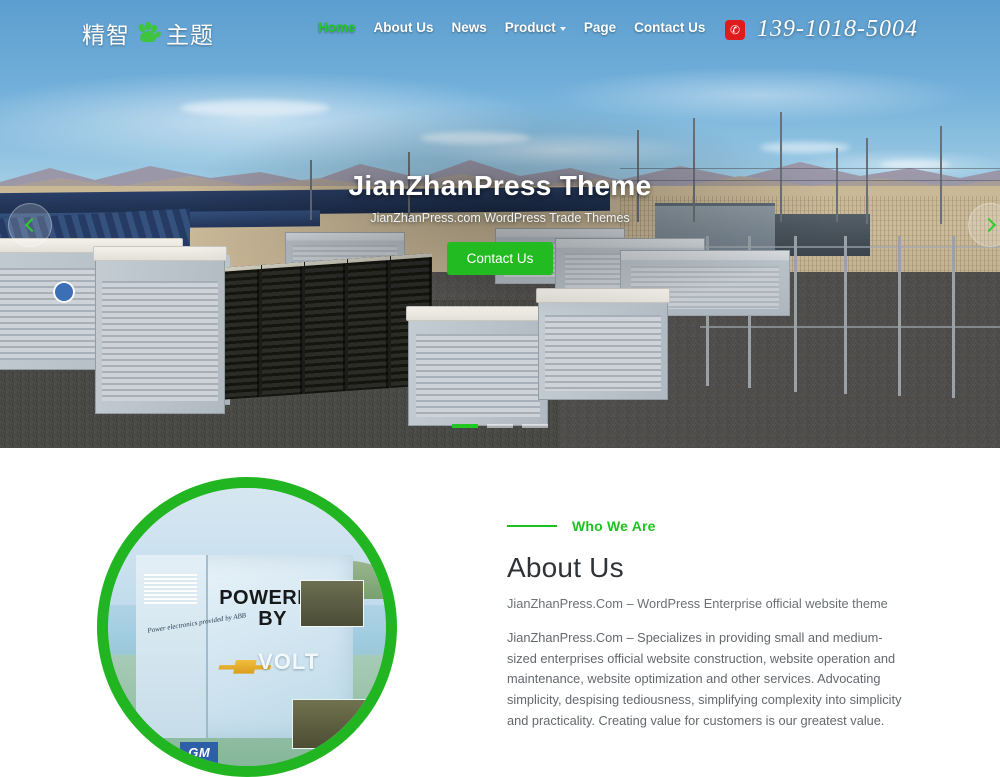  Describe the element at coordinates (614, 526) in the screenshot. I see `about-eyebrow-label: Who We Are` at that location.